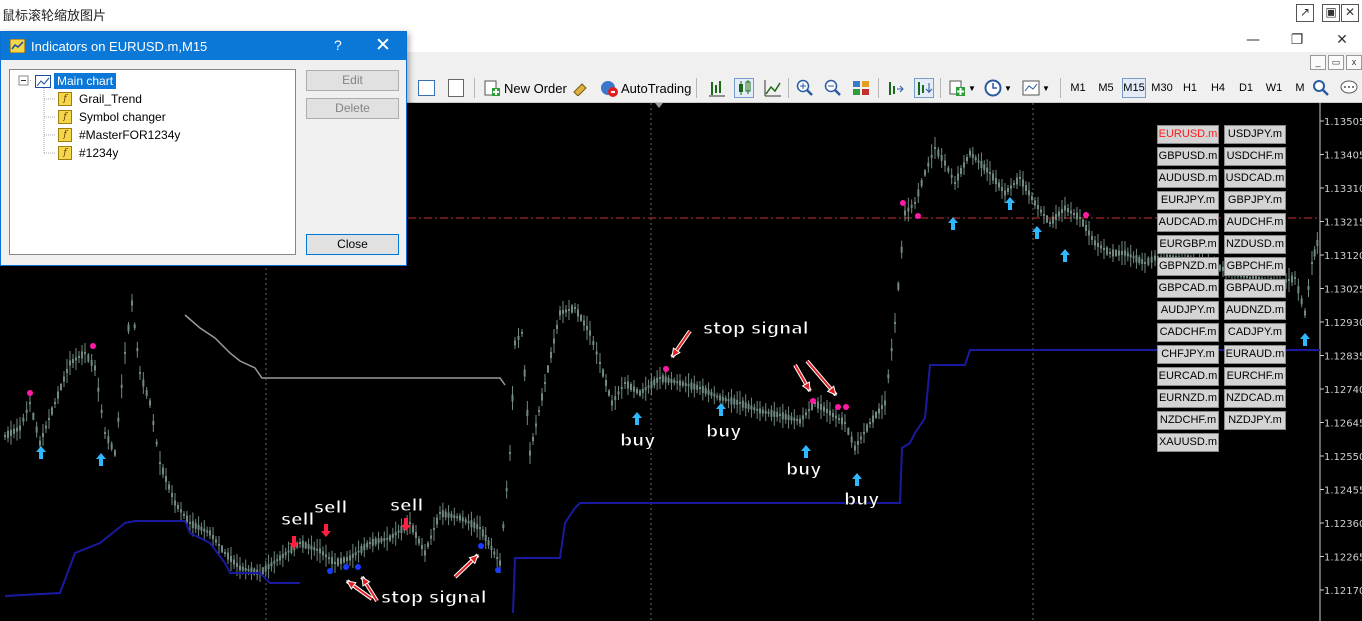  I want to click on timeframe-m1: M1, so click(1078, 88).